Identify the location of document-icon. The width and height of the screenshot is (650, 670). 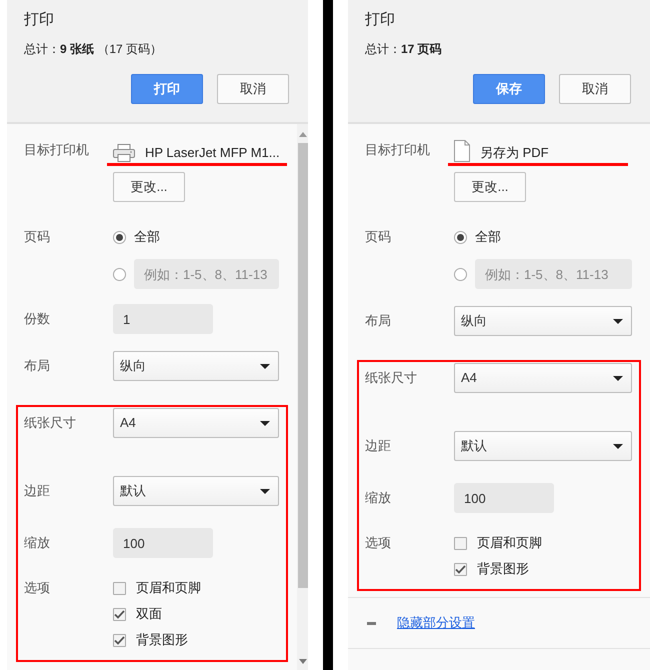
(462, 151).